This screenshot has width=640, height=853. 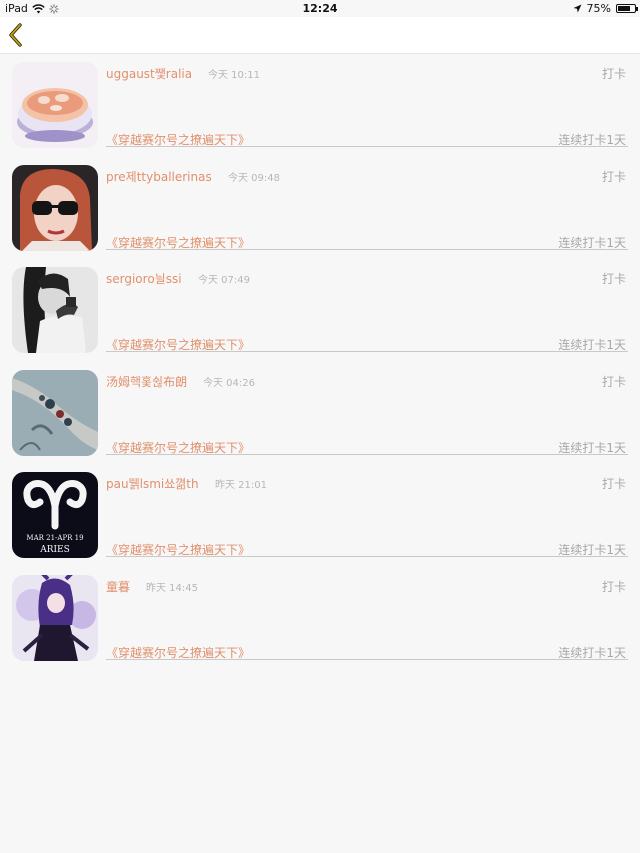 I want to click on list-item: 汤姆핵홏쉲布朗 今天 04:26 打卡 《穿越赛尔号之撩遍天下》 连续打卡1天, so click(x=320, y=413).